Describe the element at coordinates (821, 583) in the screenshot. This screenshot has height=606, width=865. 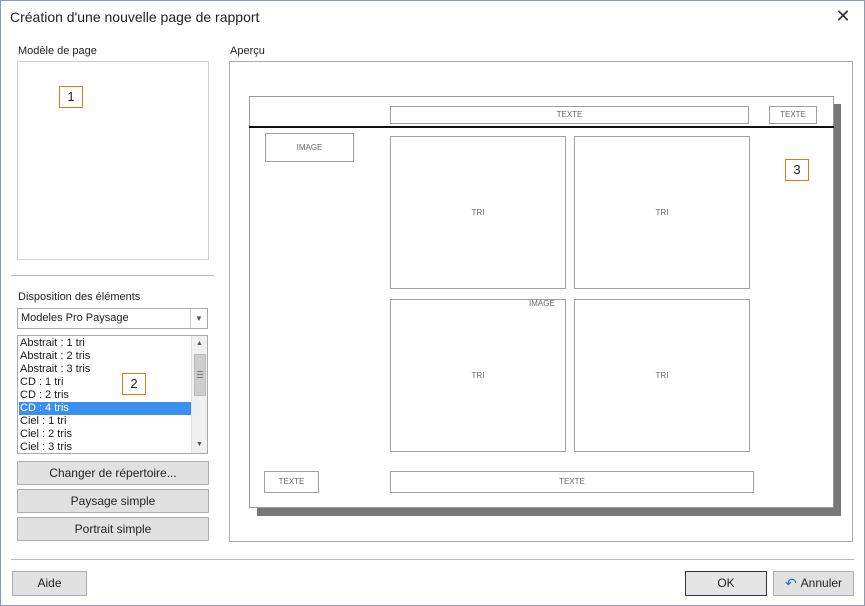
I see `cancel-label: Annuler` at that location.